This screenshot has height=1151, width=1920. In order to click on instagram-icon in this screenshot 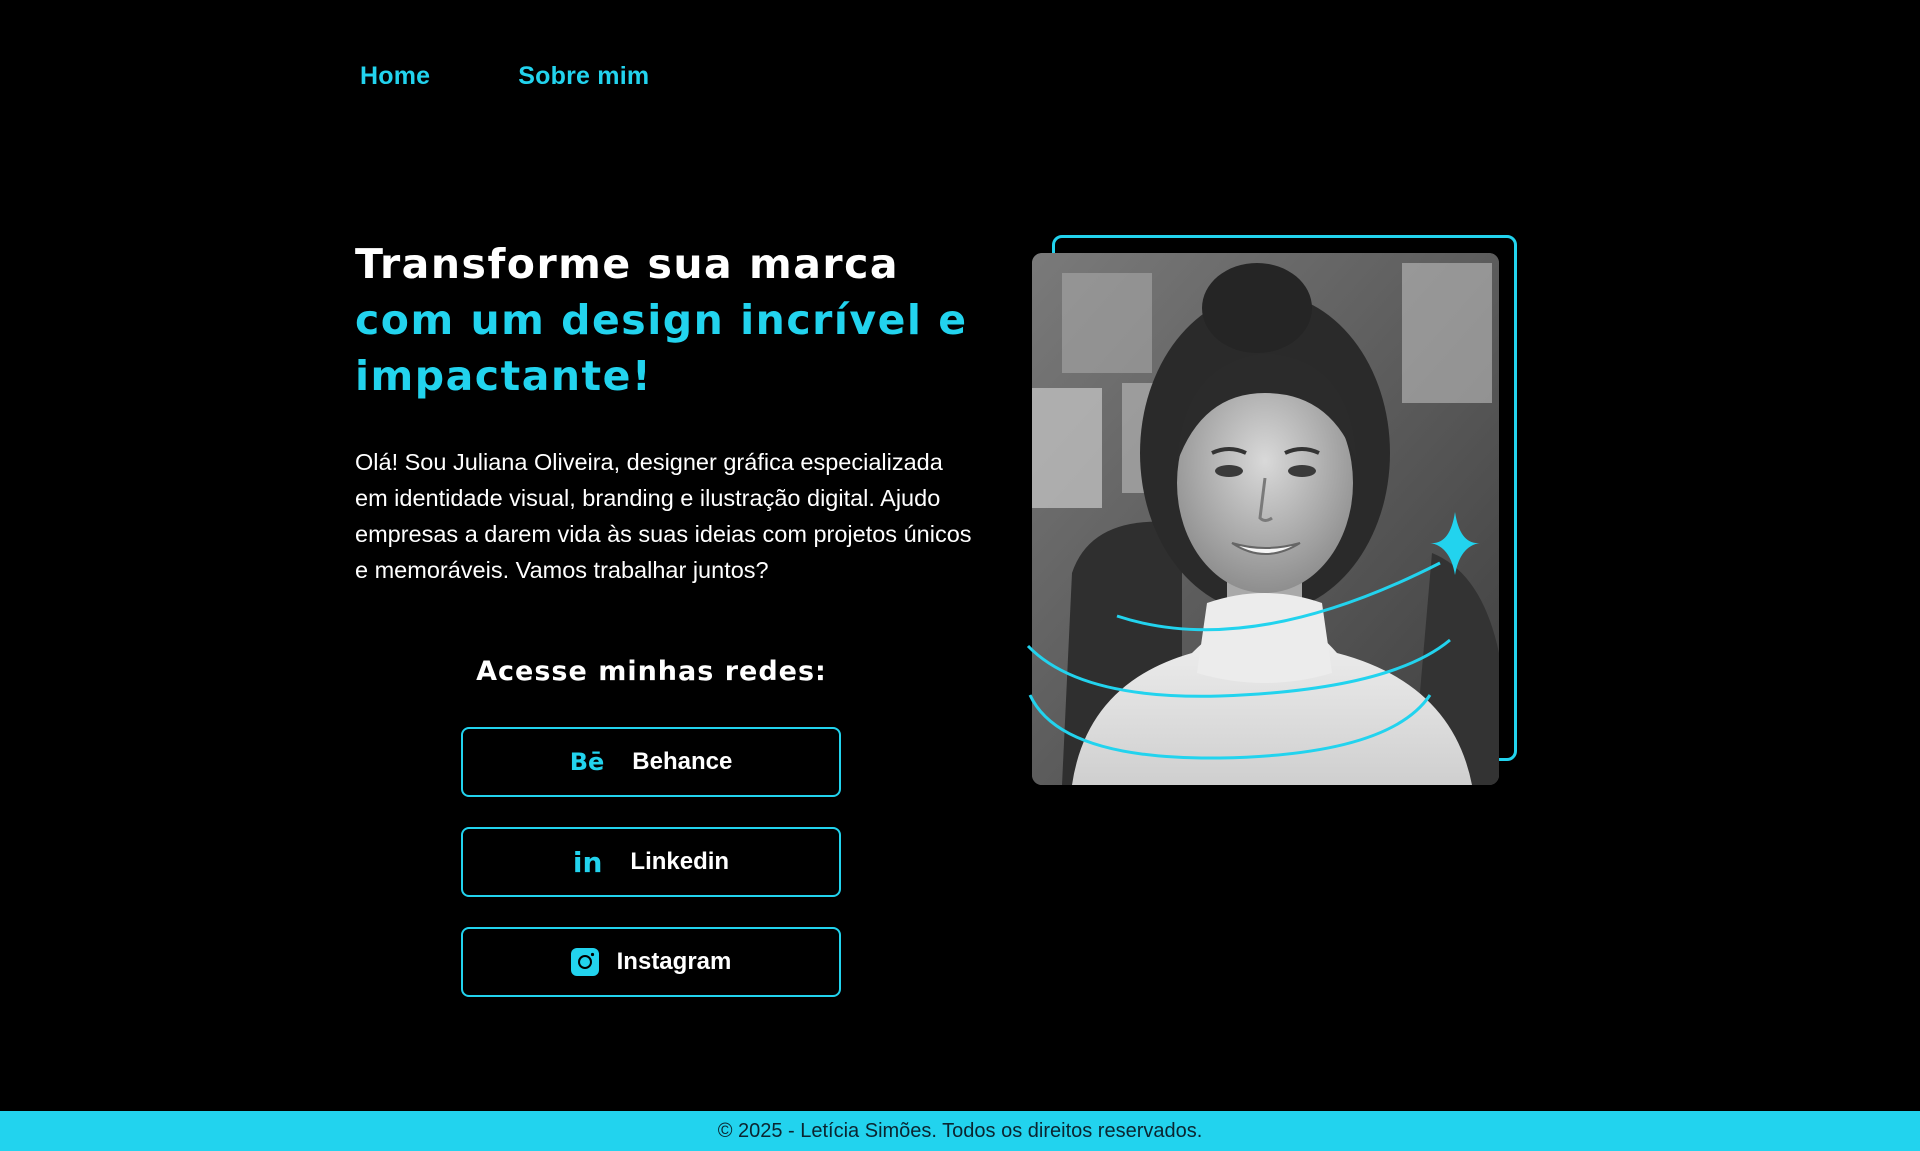, I will do `click(584, 962)`.